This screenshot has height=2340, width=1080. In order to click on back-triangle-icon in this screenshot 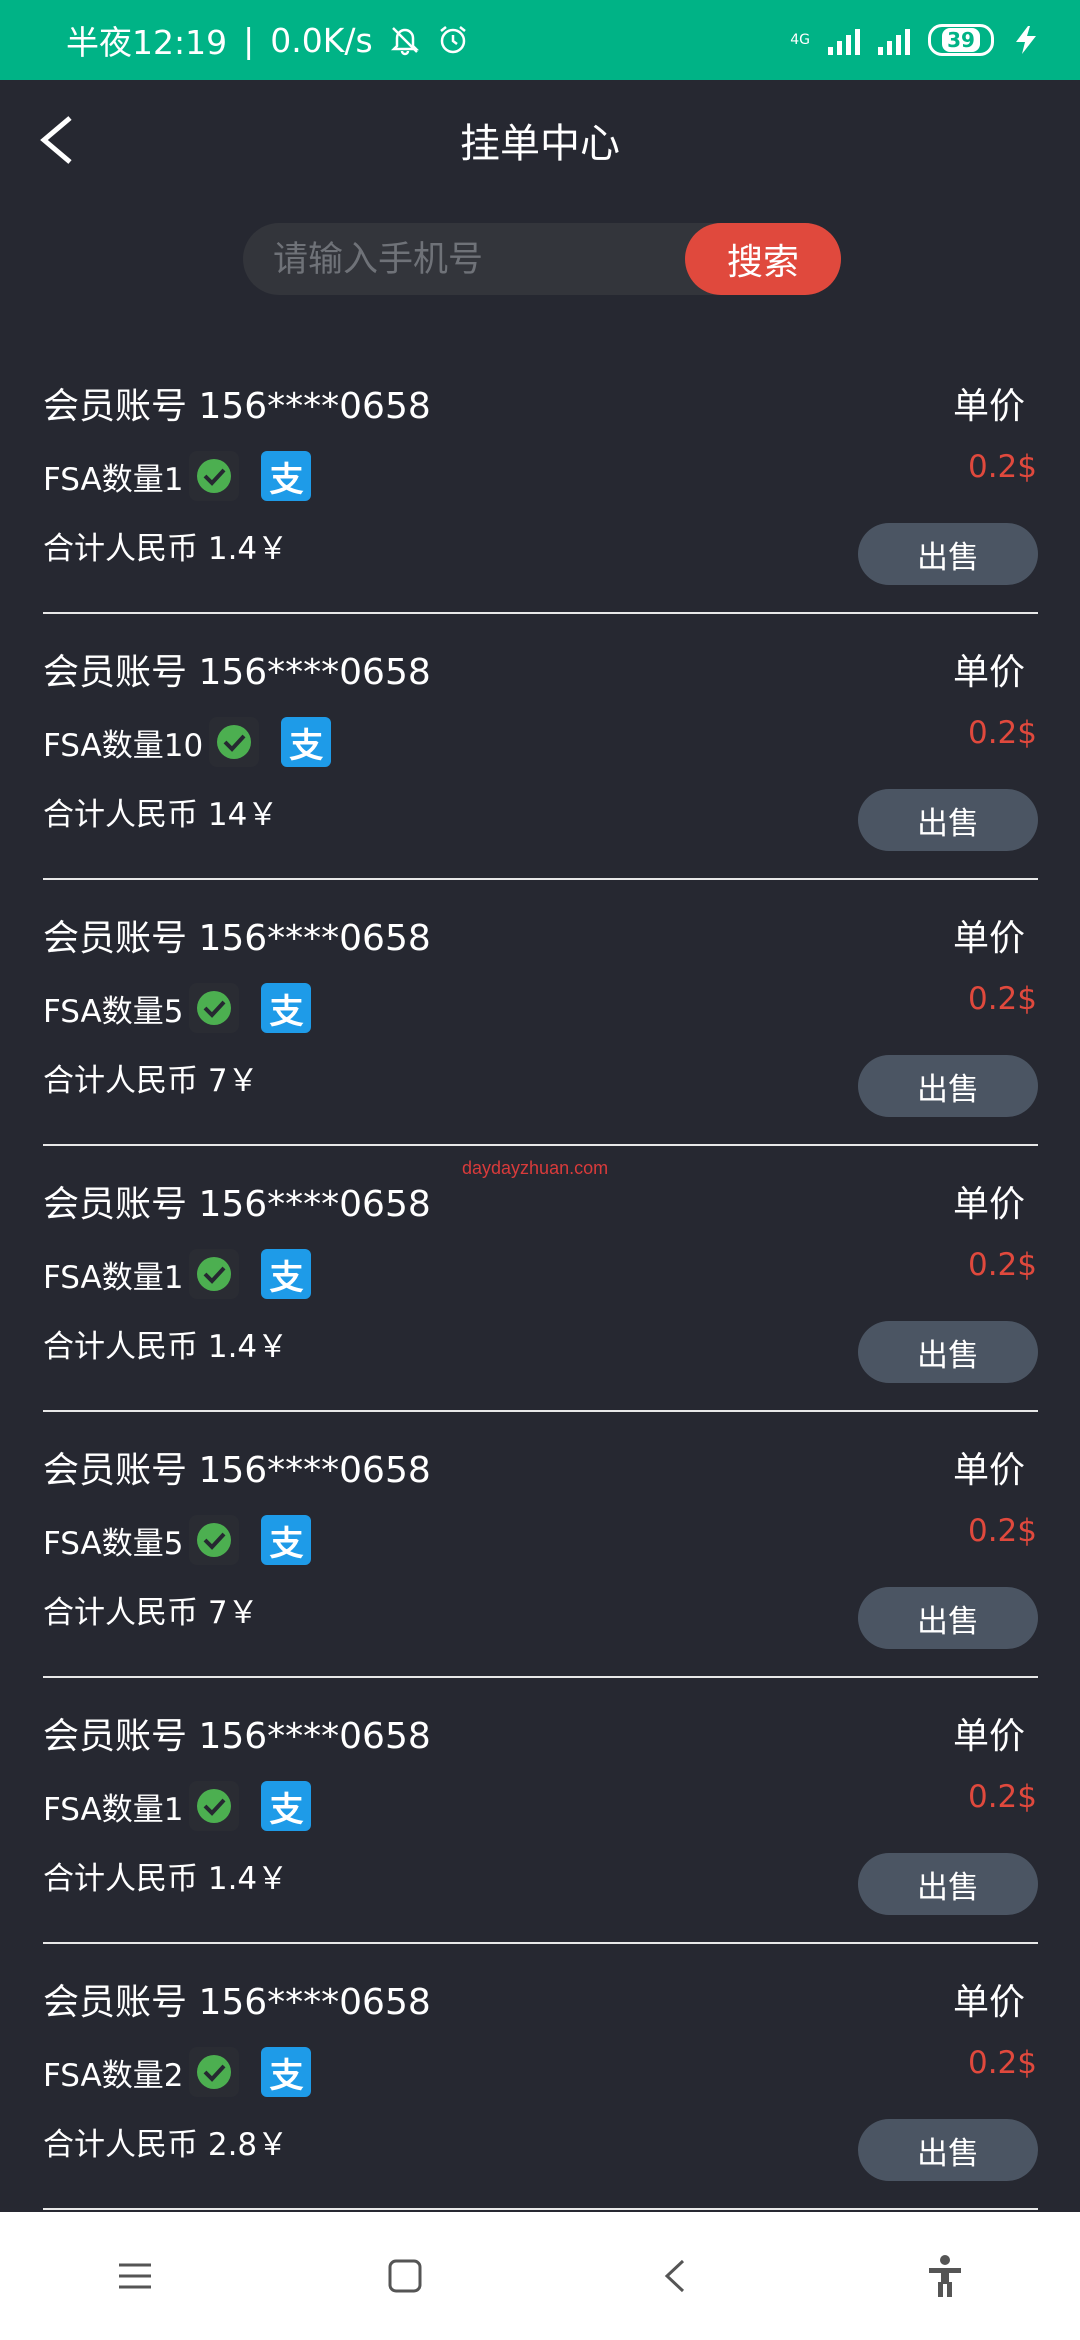, I will do `click(674, 2276)`.